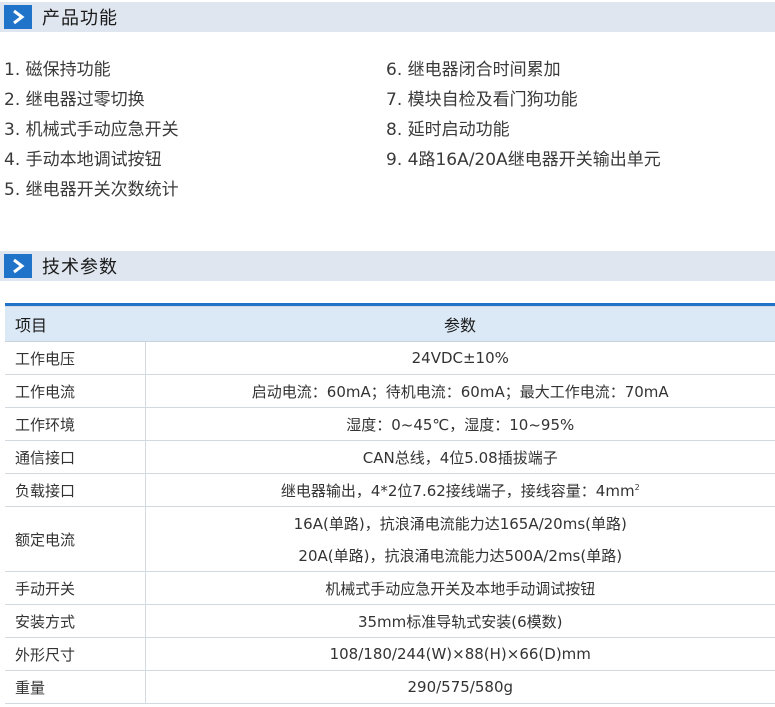 Image resolution: width=775 pixels, height=707 pixels. I want to click on feature-item: 7. 模块自检及看门狗功能, so click(482, 100).